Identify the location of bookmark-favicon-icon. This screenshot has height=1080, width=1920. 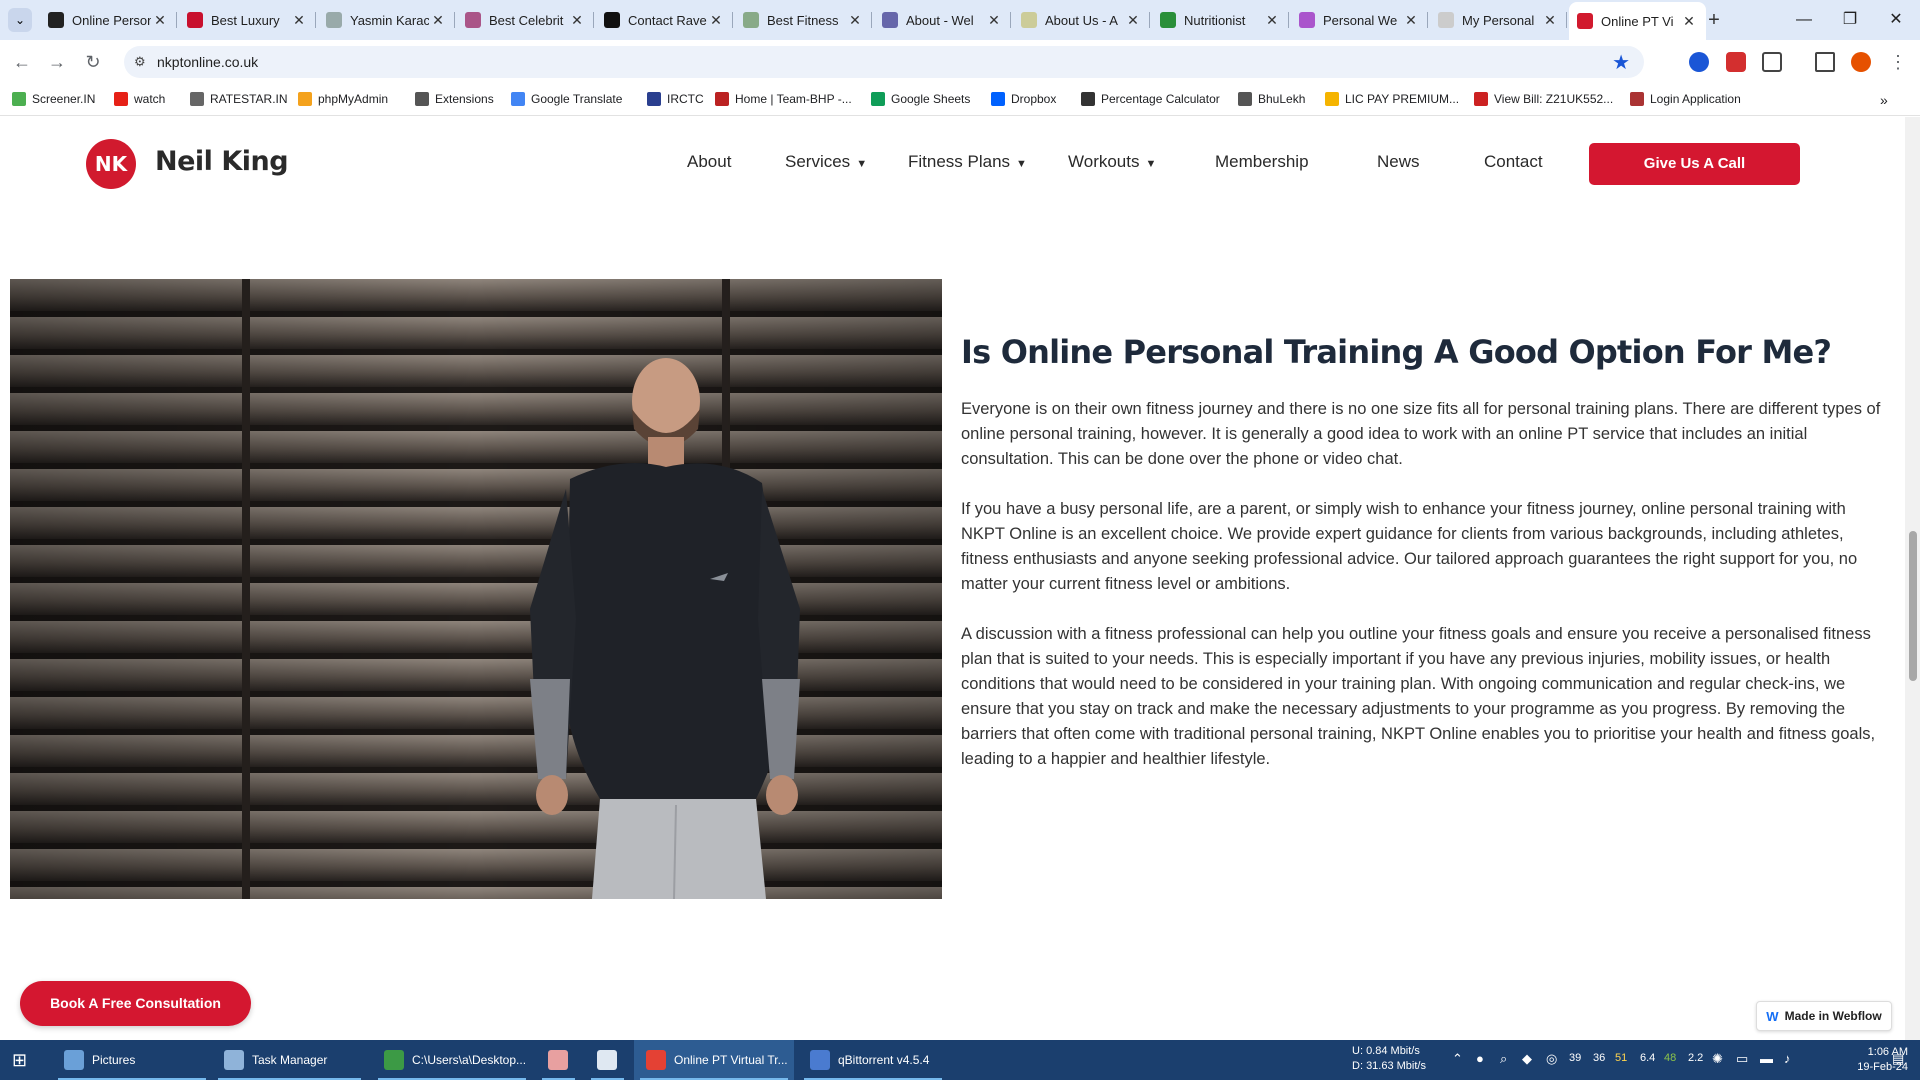
(1088, 99).